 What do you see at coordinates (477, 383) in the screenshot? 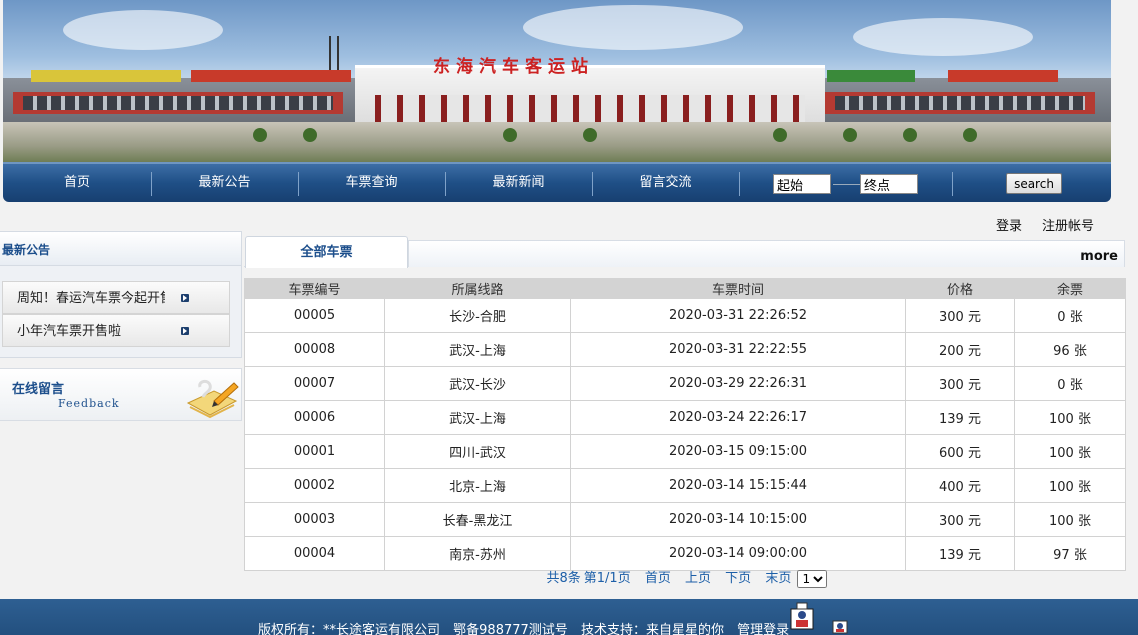
I see `cell-route: 武汉-长沙` at bounding box center [477, 383].